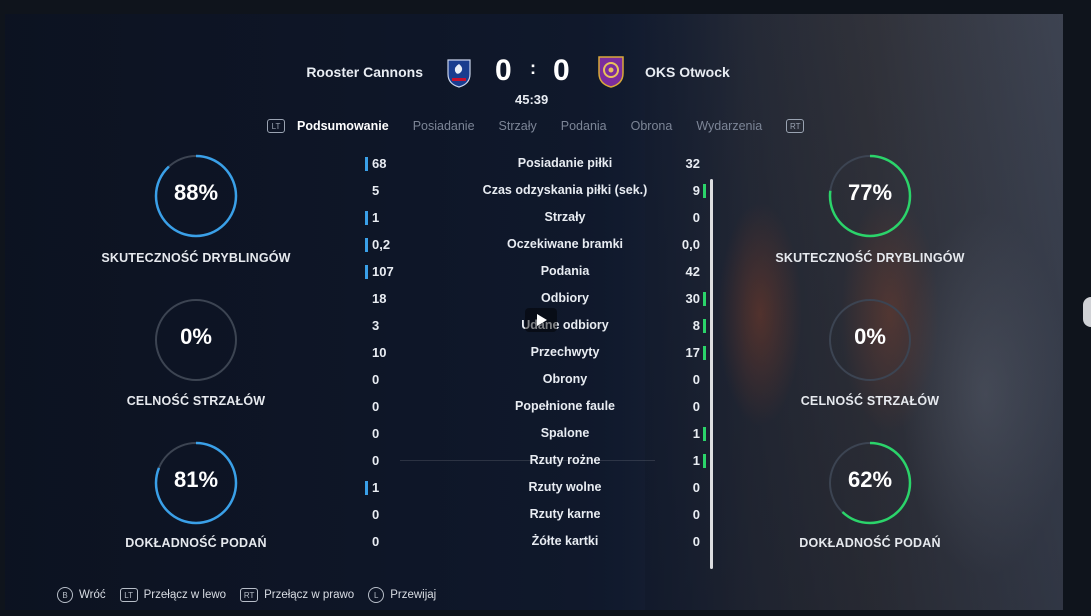 The image size is (1091, 616). I want to click on tab-podania: Podania, so click(584, 126).